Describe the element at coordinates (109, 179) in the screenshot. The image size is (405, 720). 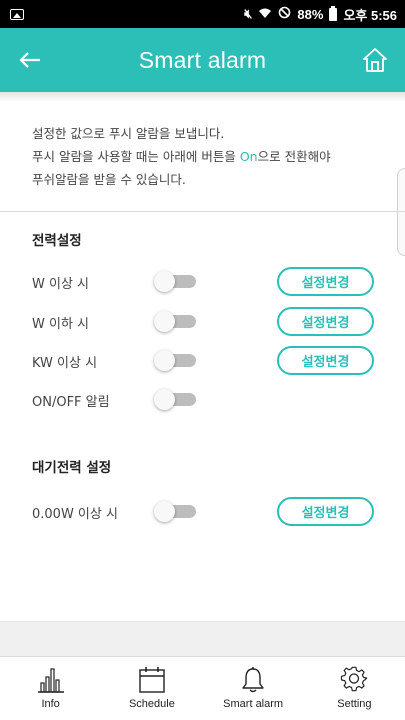
I see `description-line-3: 푸쉬알람을 받을 수 있습니다.` at that location.